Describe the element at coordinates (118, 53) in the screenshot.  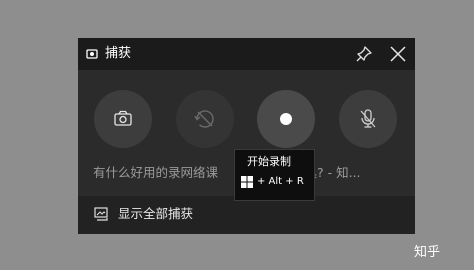
I see `widget-title: 捕获` at that location.